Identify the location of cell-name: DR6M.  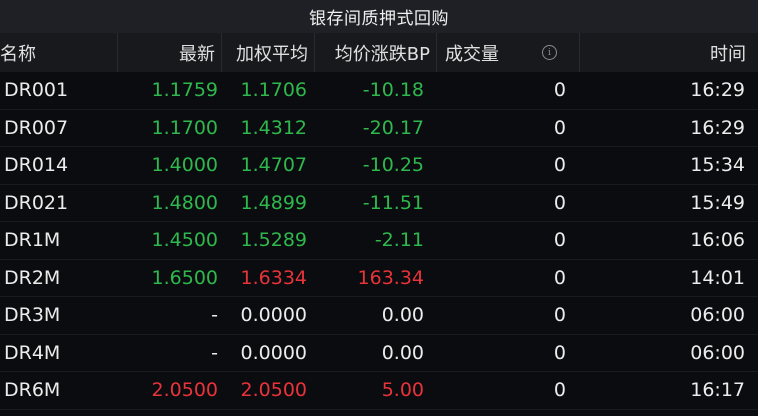
(32, 390).